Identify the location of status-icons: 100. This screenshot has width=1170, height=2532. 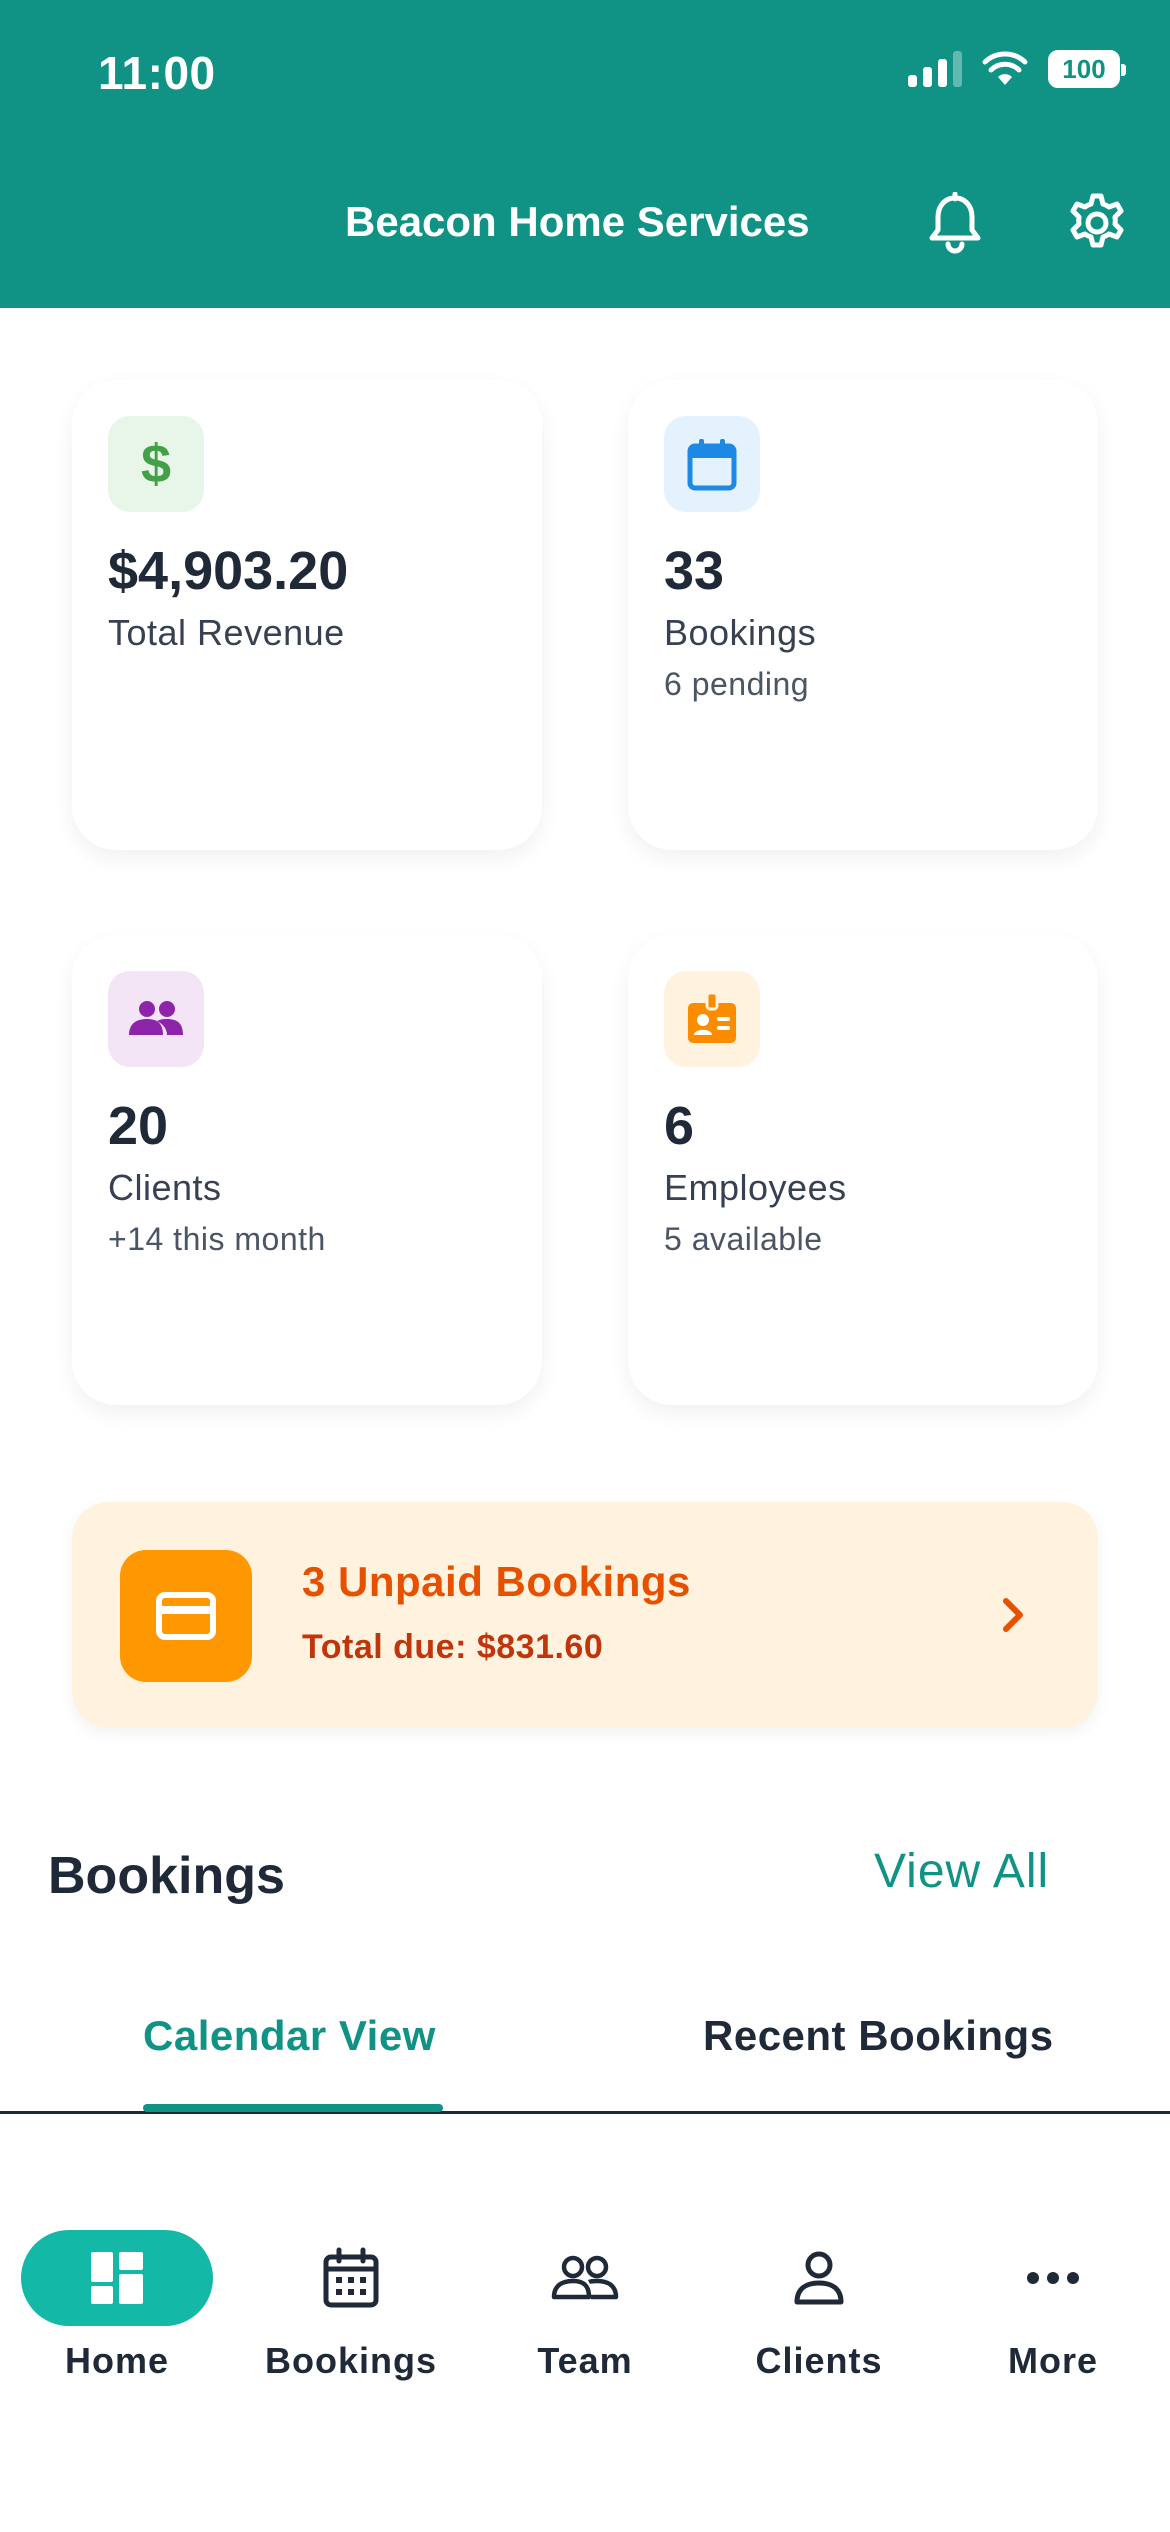
(1017, 69).